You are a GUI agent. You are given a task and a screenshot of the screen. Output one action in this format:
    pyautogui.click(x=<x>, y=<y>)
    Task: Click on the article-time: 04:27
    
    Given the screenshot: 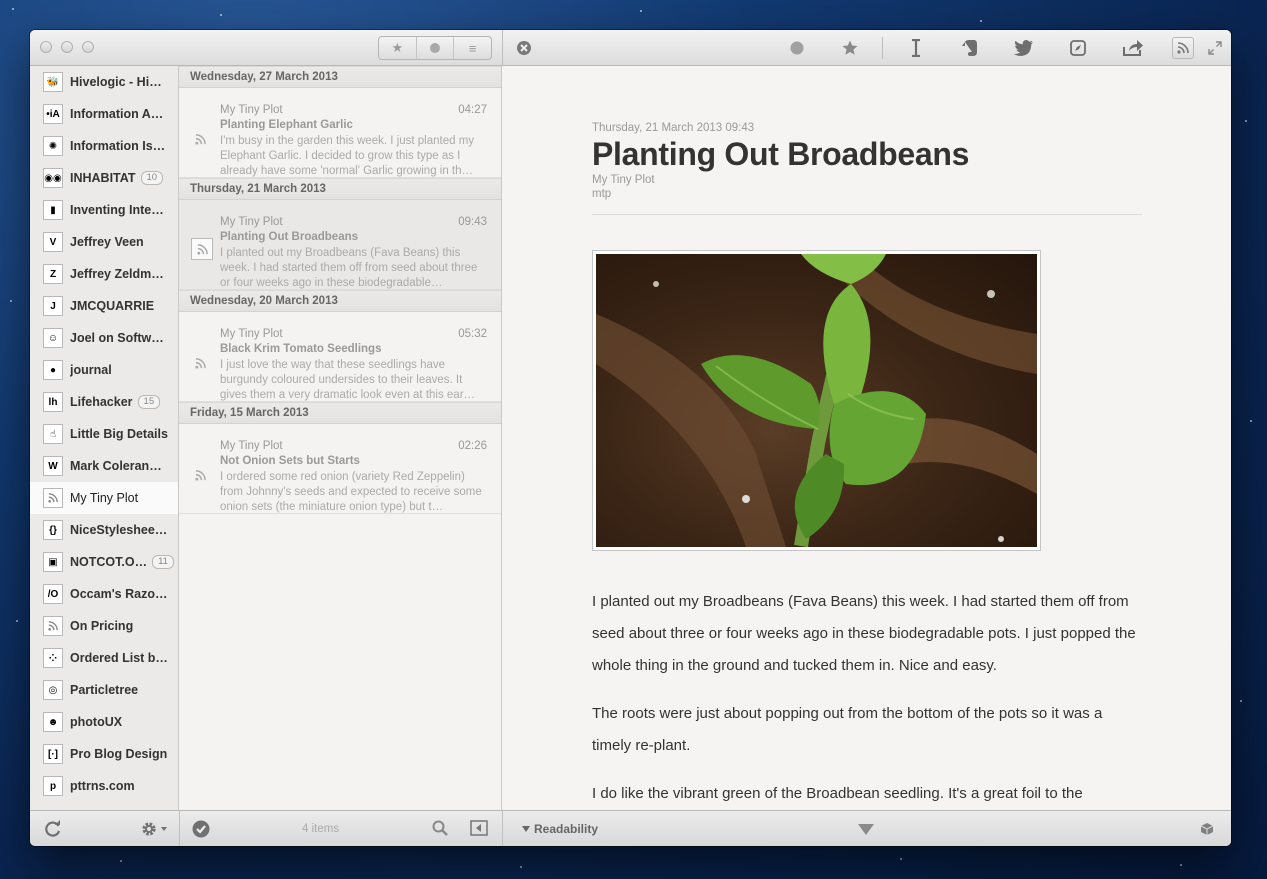 What is the action you would take?
    pyautogui.click(x=472, y=110)
    